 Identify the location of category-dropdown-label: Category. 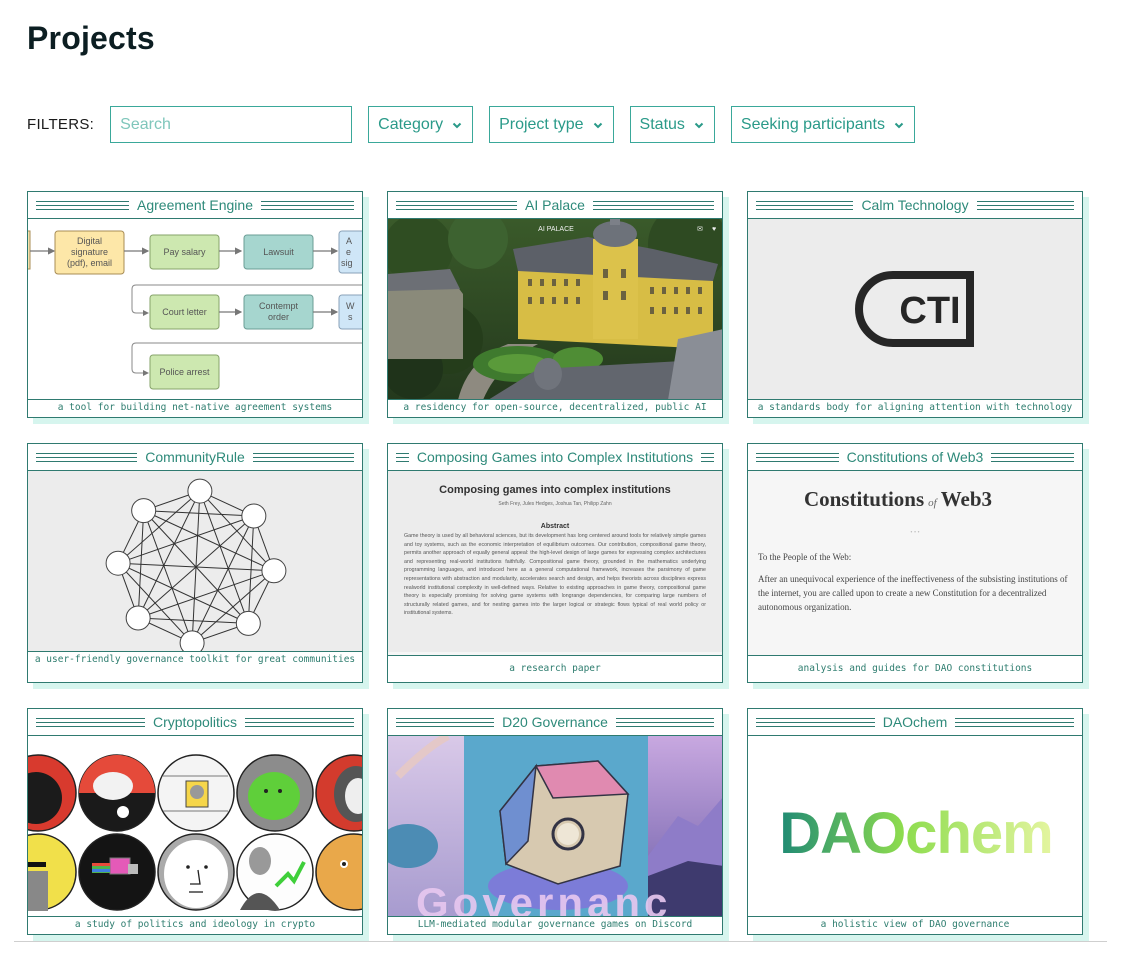
(411, 124).